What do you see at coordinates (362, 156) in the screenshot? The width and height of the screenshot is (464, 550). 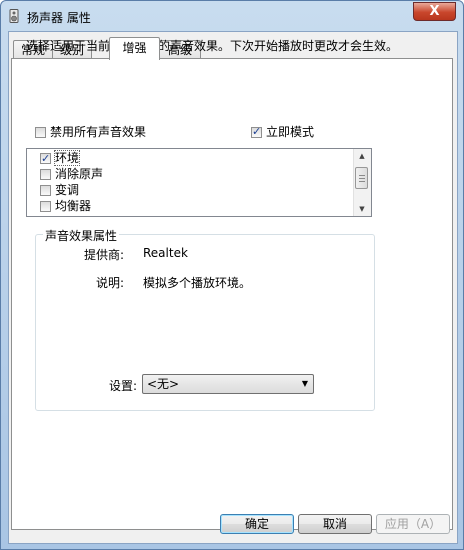 I see `scroll-up-arrow-icon: ▲` at bounding box center [362, 156].